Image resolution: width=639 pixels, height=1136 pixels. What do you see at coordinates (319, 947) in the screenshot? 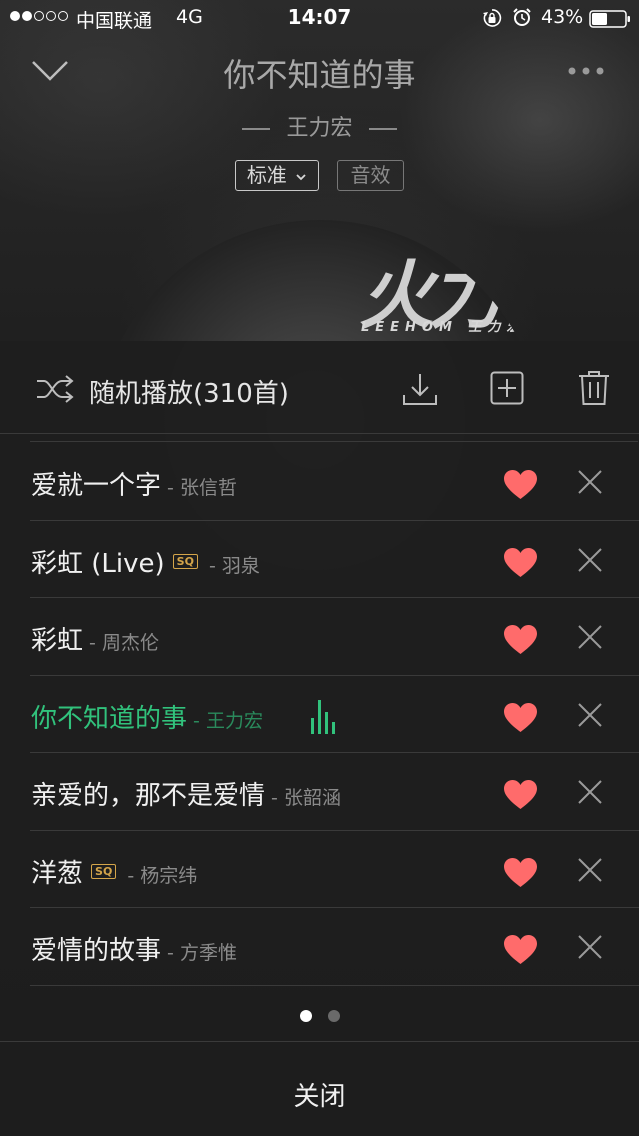
I see `song-row: 爱情的故事 - 方季惟` at bounding box center [319, 947].